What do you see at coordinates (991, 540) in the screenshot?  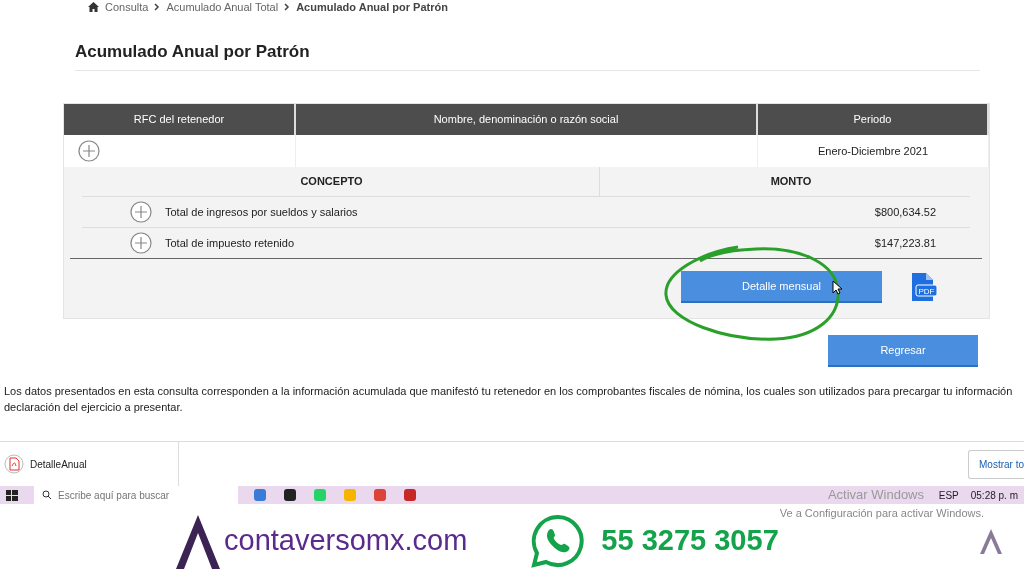 I see `logo-icon` at bounding box center [991, 540].